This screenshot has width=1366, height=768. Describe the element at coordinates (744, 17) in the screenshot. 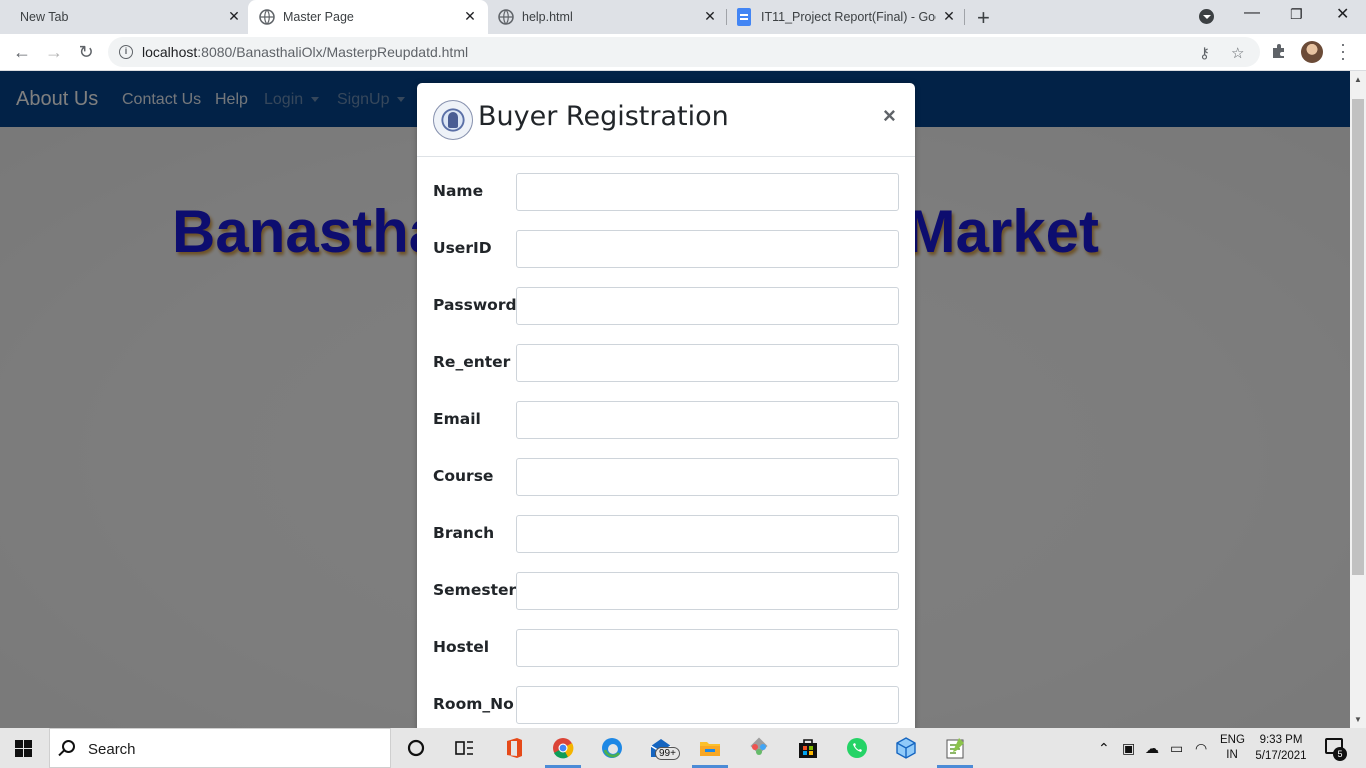

I see `google-docs-icon` at that location.